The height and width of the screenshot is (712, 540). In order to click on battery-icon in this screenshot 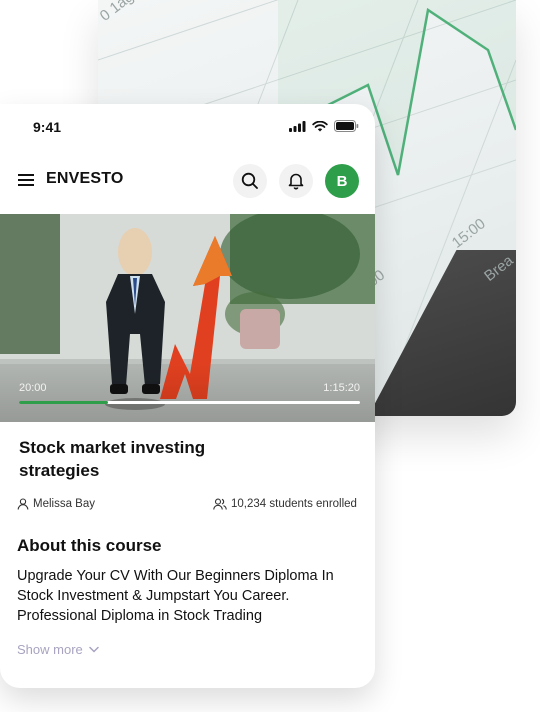, I will do `click(346, 126)`.